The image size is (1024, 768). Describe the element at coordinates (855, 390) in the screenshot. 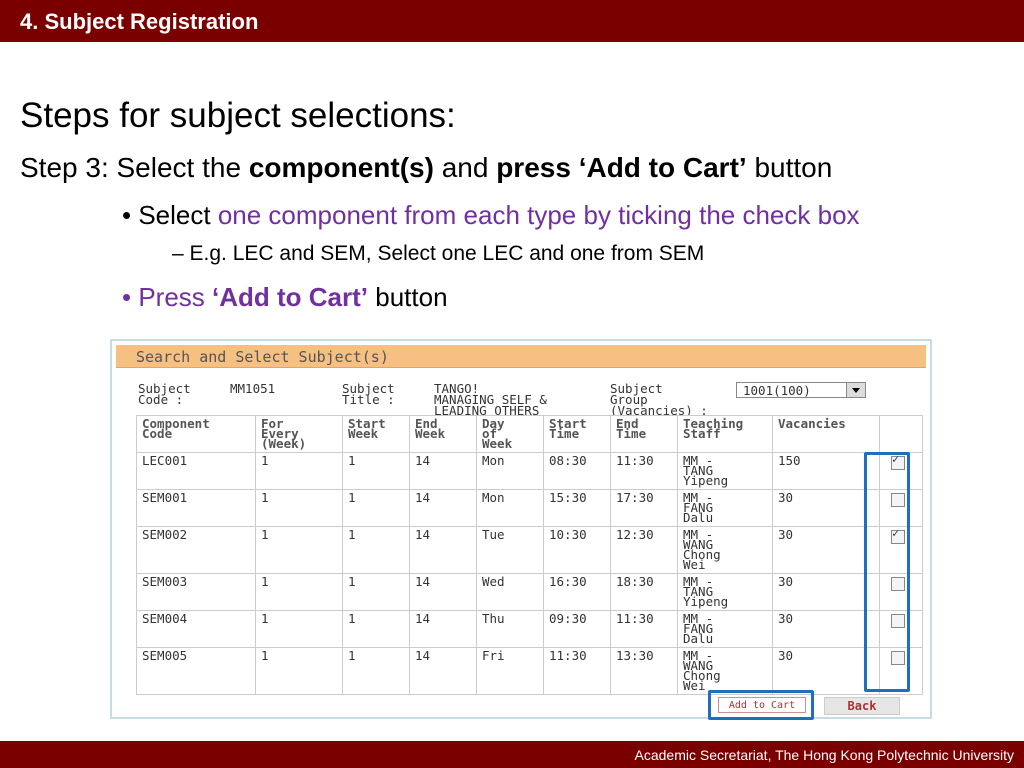

I see `chevron-down-icon` at that location.